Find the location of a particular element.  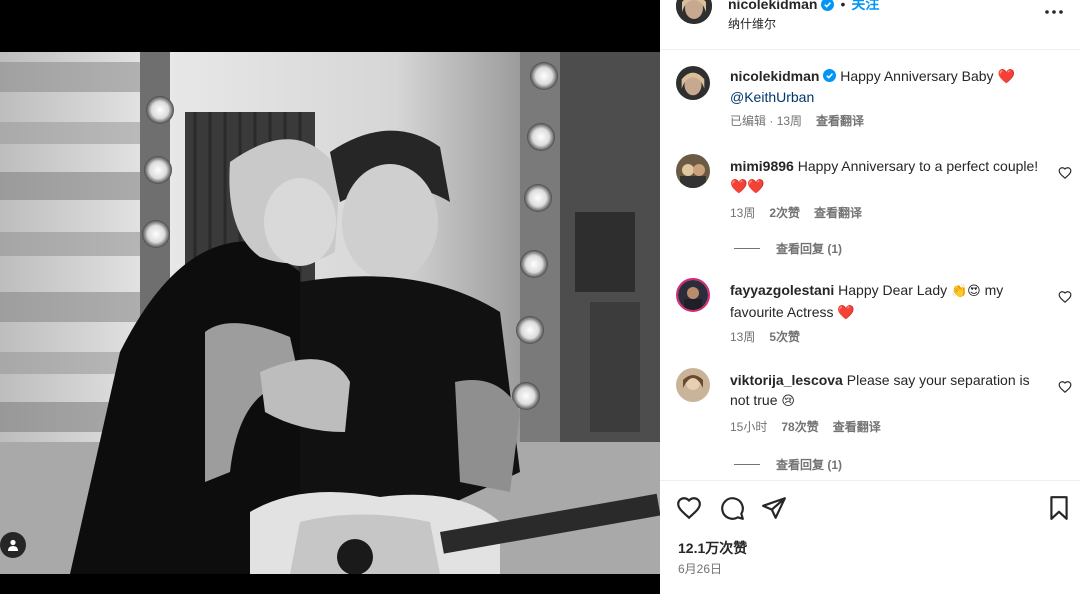

caption-age: 13周 is located at coordinates (789, 121).